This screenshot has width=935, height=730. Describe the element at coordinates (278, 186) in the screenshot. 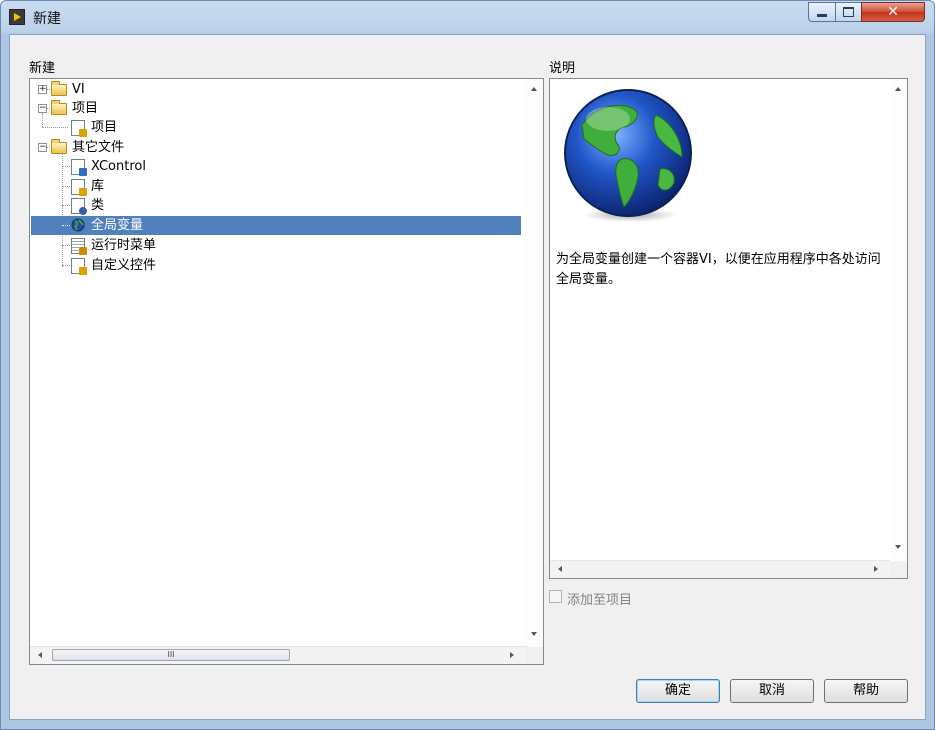

I see `tree-item-library: 库` at that location.